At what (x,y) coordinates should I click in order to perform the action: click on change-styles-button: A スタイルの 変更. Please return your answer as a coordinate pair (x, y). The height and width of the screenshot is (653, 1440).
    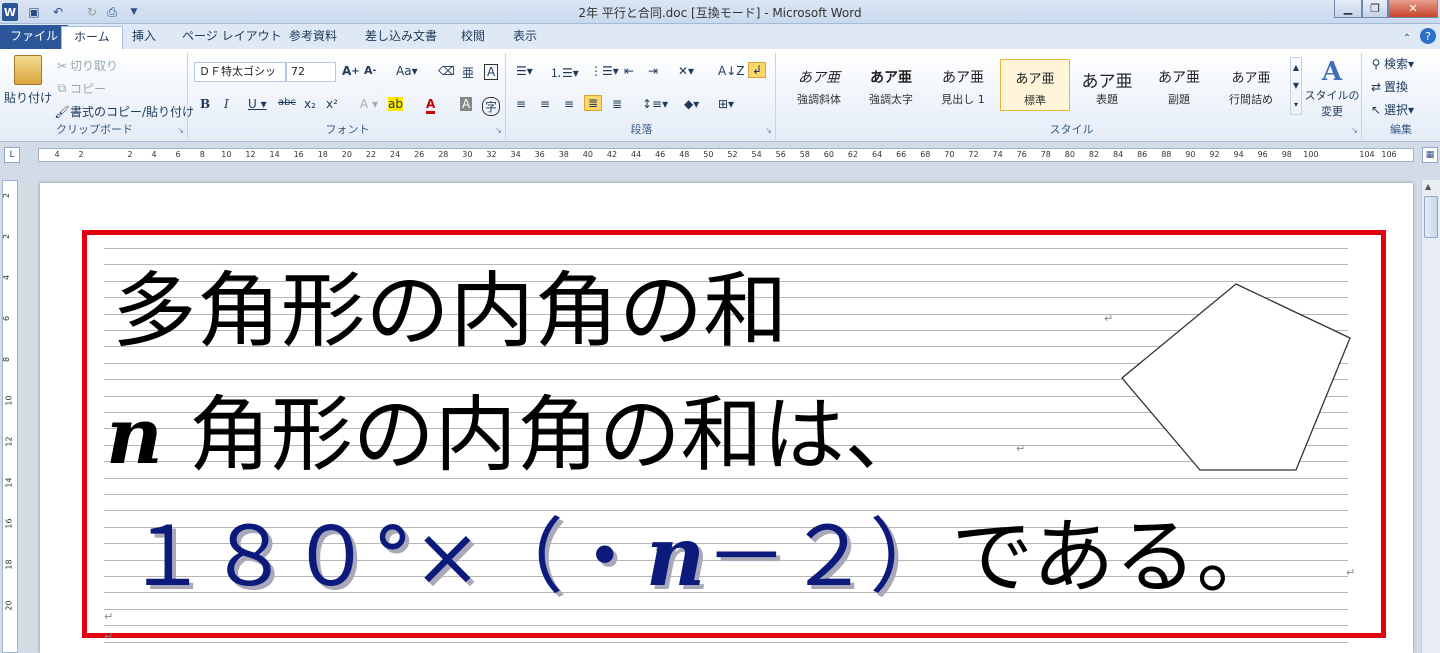
    Looking at the image, I should click on (1332, 88).